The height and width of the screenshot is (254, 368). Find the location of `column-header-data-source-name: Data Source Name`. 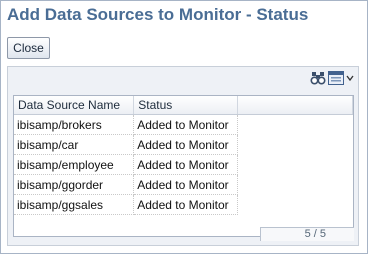

column-header-data-source-name: Data Source Name is located at coordinates (74, 105).